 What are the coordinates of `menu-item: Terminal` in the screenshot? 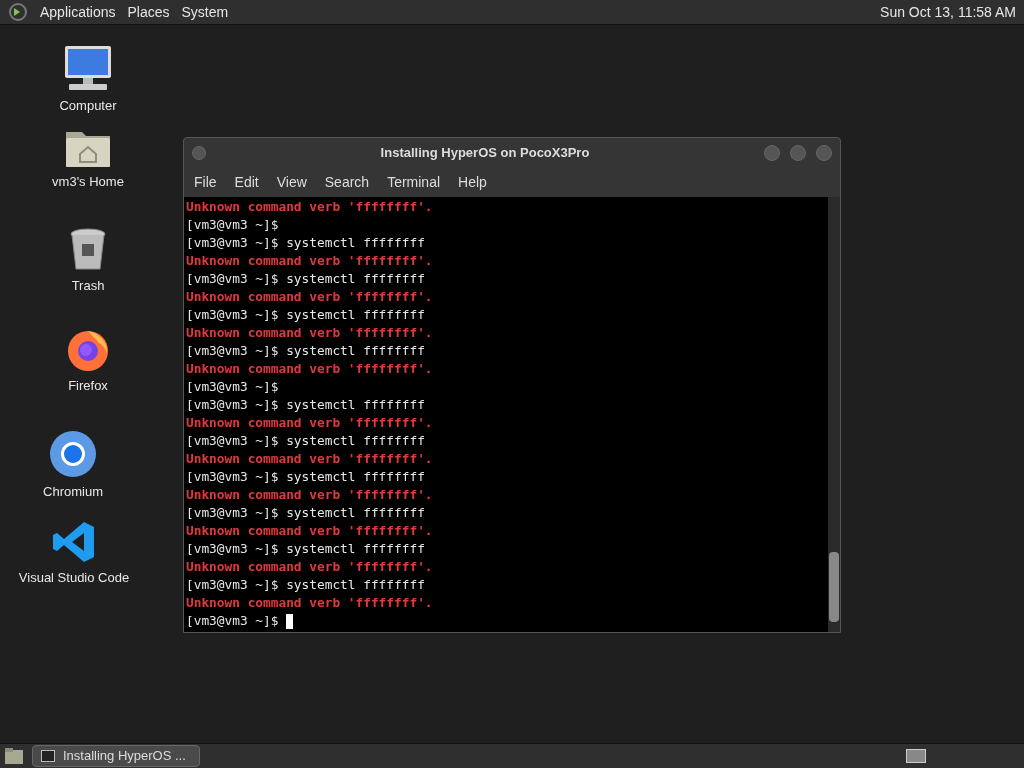 It's located at (414, 182).